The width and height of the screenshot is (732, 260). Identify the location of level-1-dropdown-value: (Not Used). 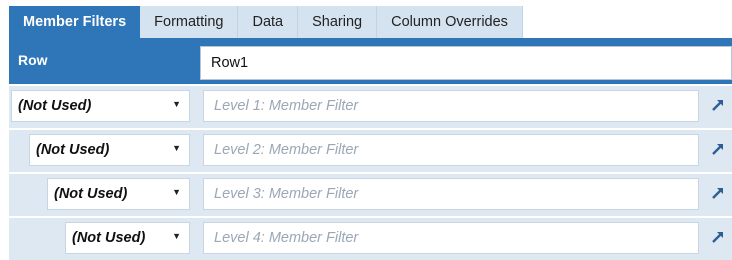
(55, 106).